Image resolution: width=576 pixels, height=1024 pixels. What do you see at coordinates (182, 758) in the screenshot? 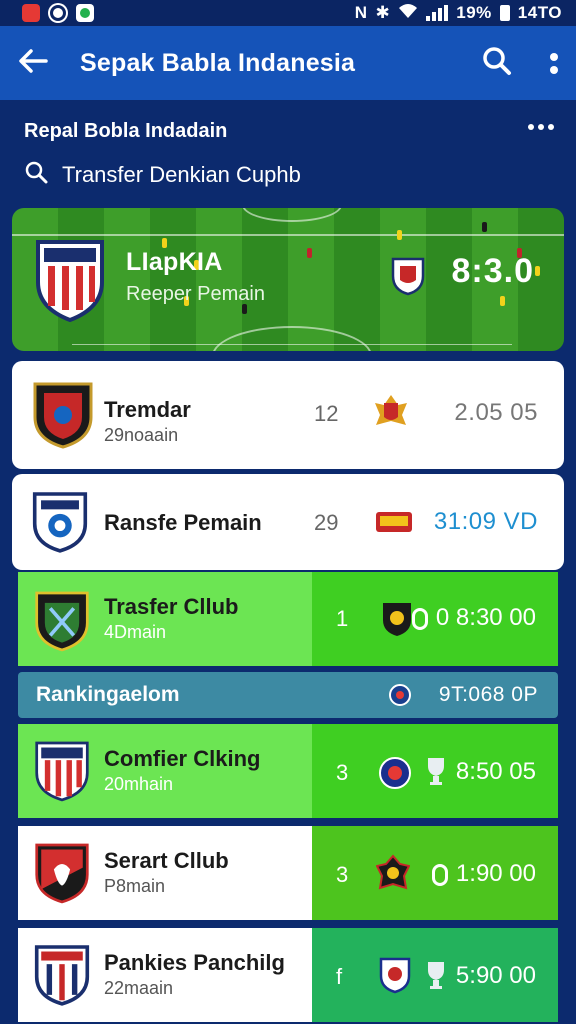
I see `team-name: Comfier Clking` at bounding box center [182, 758].